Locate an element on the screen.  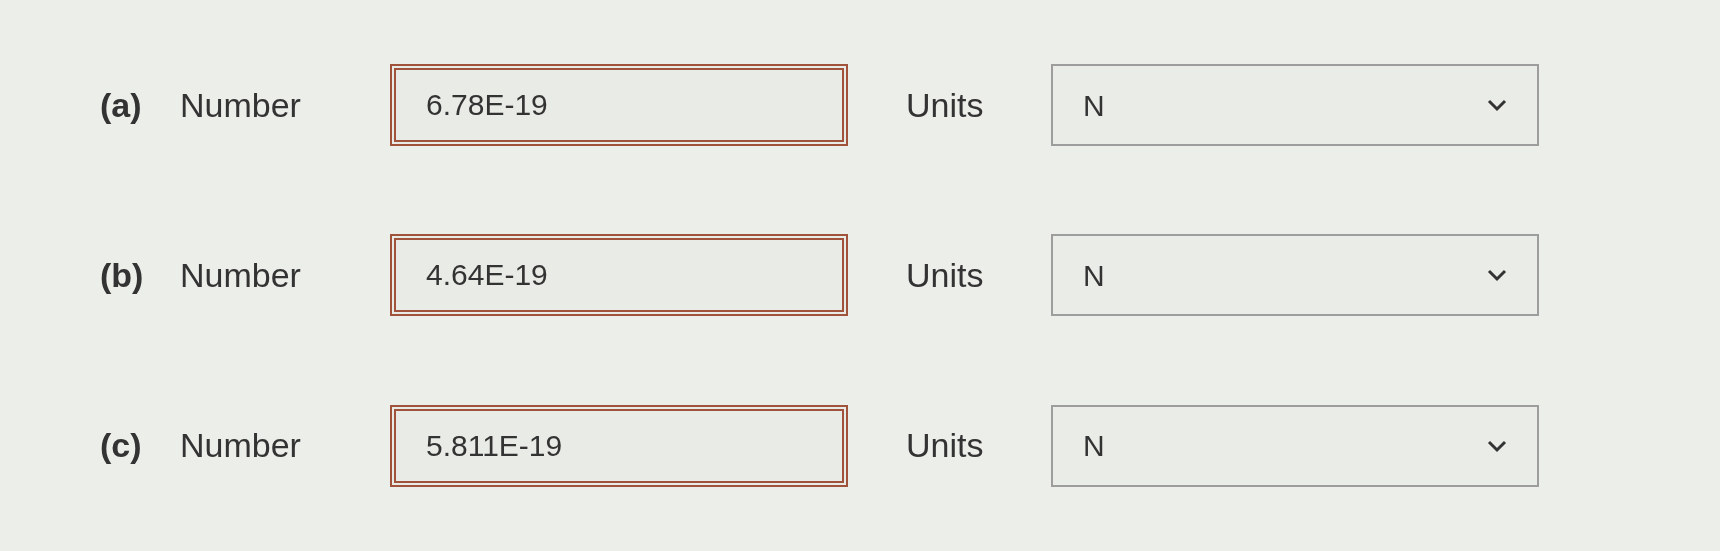
number-input: 4.64E-19 is located at coordinates (619, 275).